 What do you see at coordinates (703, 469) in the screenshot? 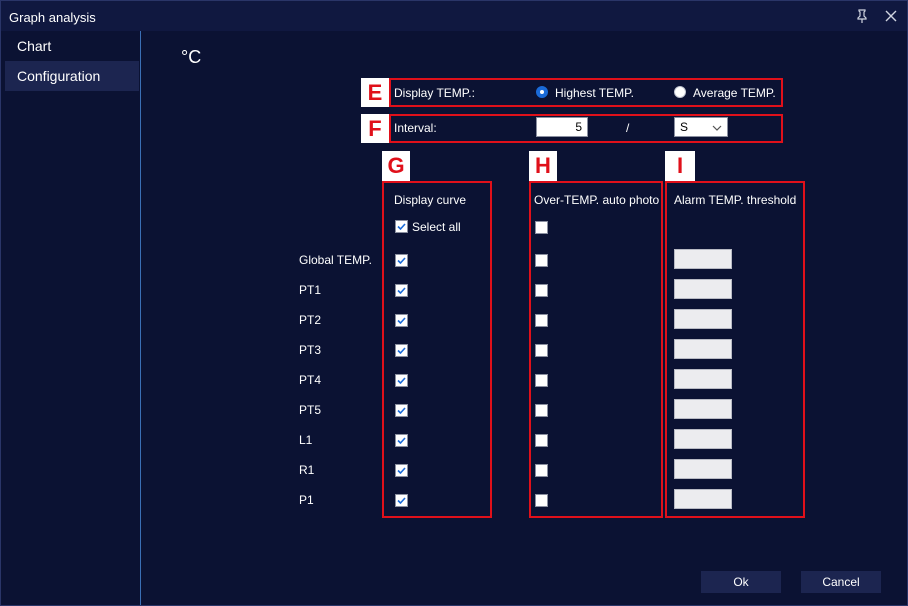
I see `threshold-input-r1` at bounding box center [703, 469].